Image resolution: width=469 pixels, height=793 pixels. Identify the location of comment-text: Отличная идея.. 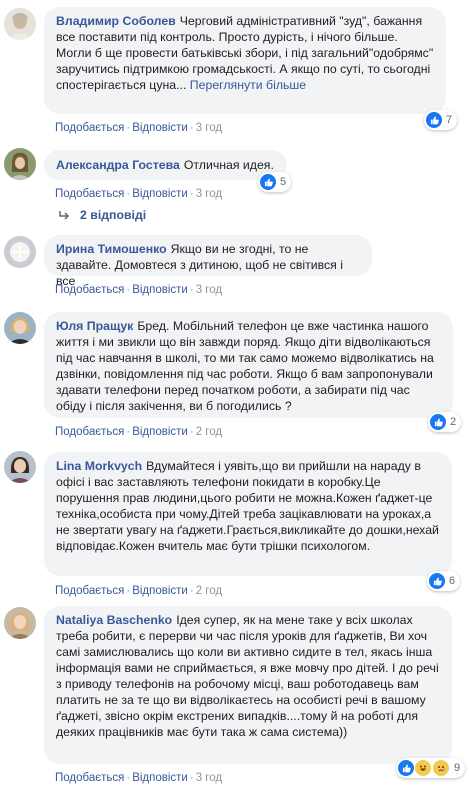
(228, 165).